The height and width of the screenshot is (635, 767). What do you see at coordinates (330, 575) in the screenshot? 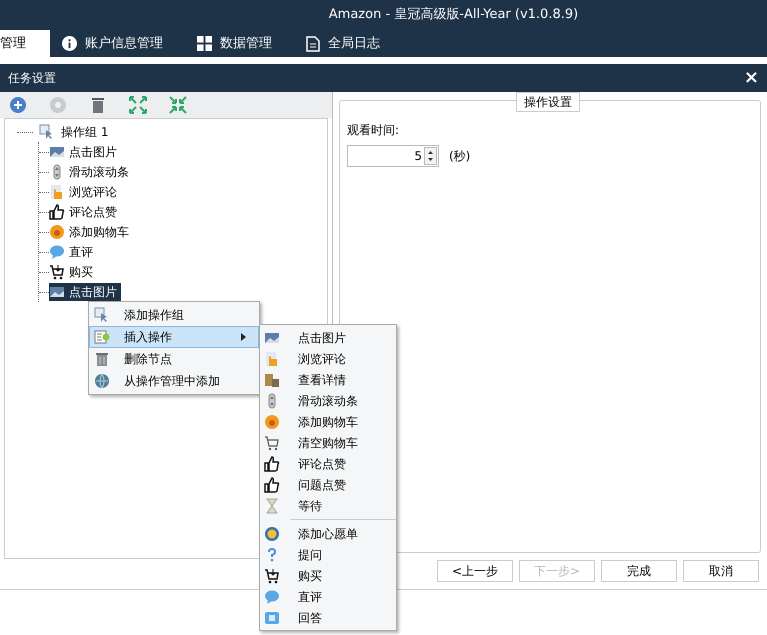
I see `menu-item: 购买` at bounding box center [330, 575].